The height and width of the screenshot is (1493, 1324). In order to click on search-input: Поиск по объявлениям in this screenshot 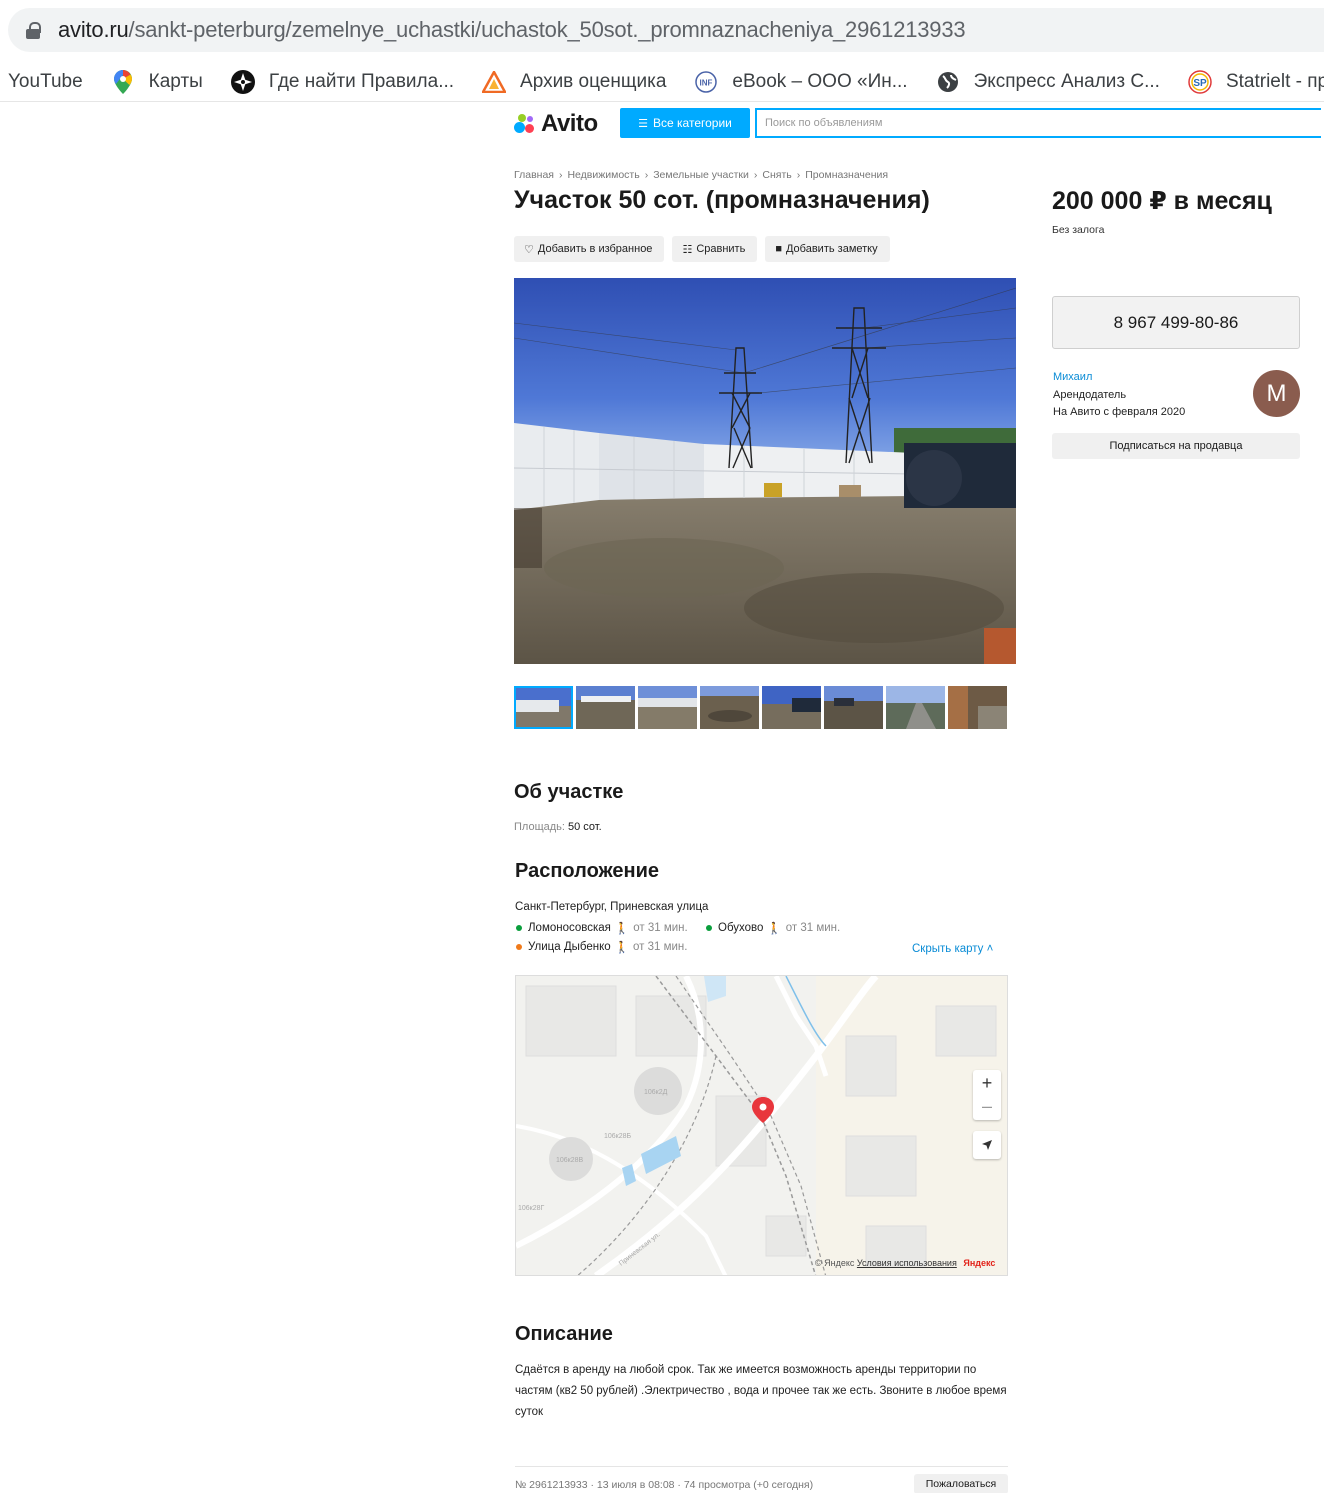, I will do `click(1038, 123)`.